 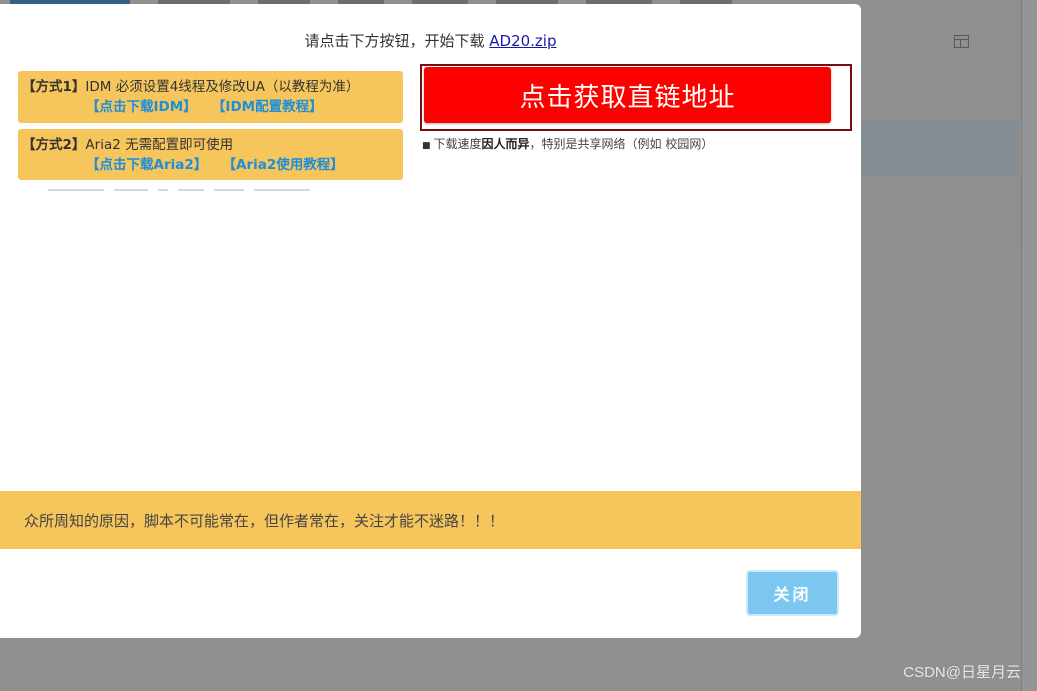 I want to click on footer-notice-bar: 众所周知的原因，脚本不可能常在，但作者常在，关注才能不迷路！！！, so click(x=430, y=520).